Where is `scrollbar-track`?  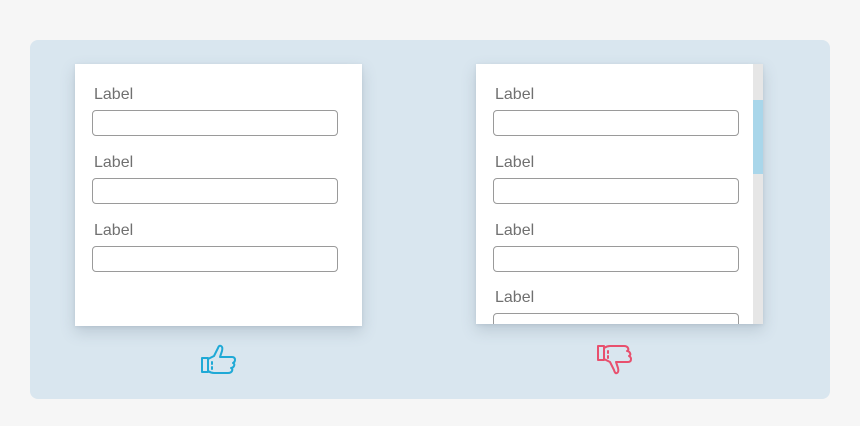
scrollbar-track is located at coordinates (758, 194).